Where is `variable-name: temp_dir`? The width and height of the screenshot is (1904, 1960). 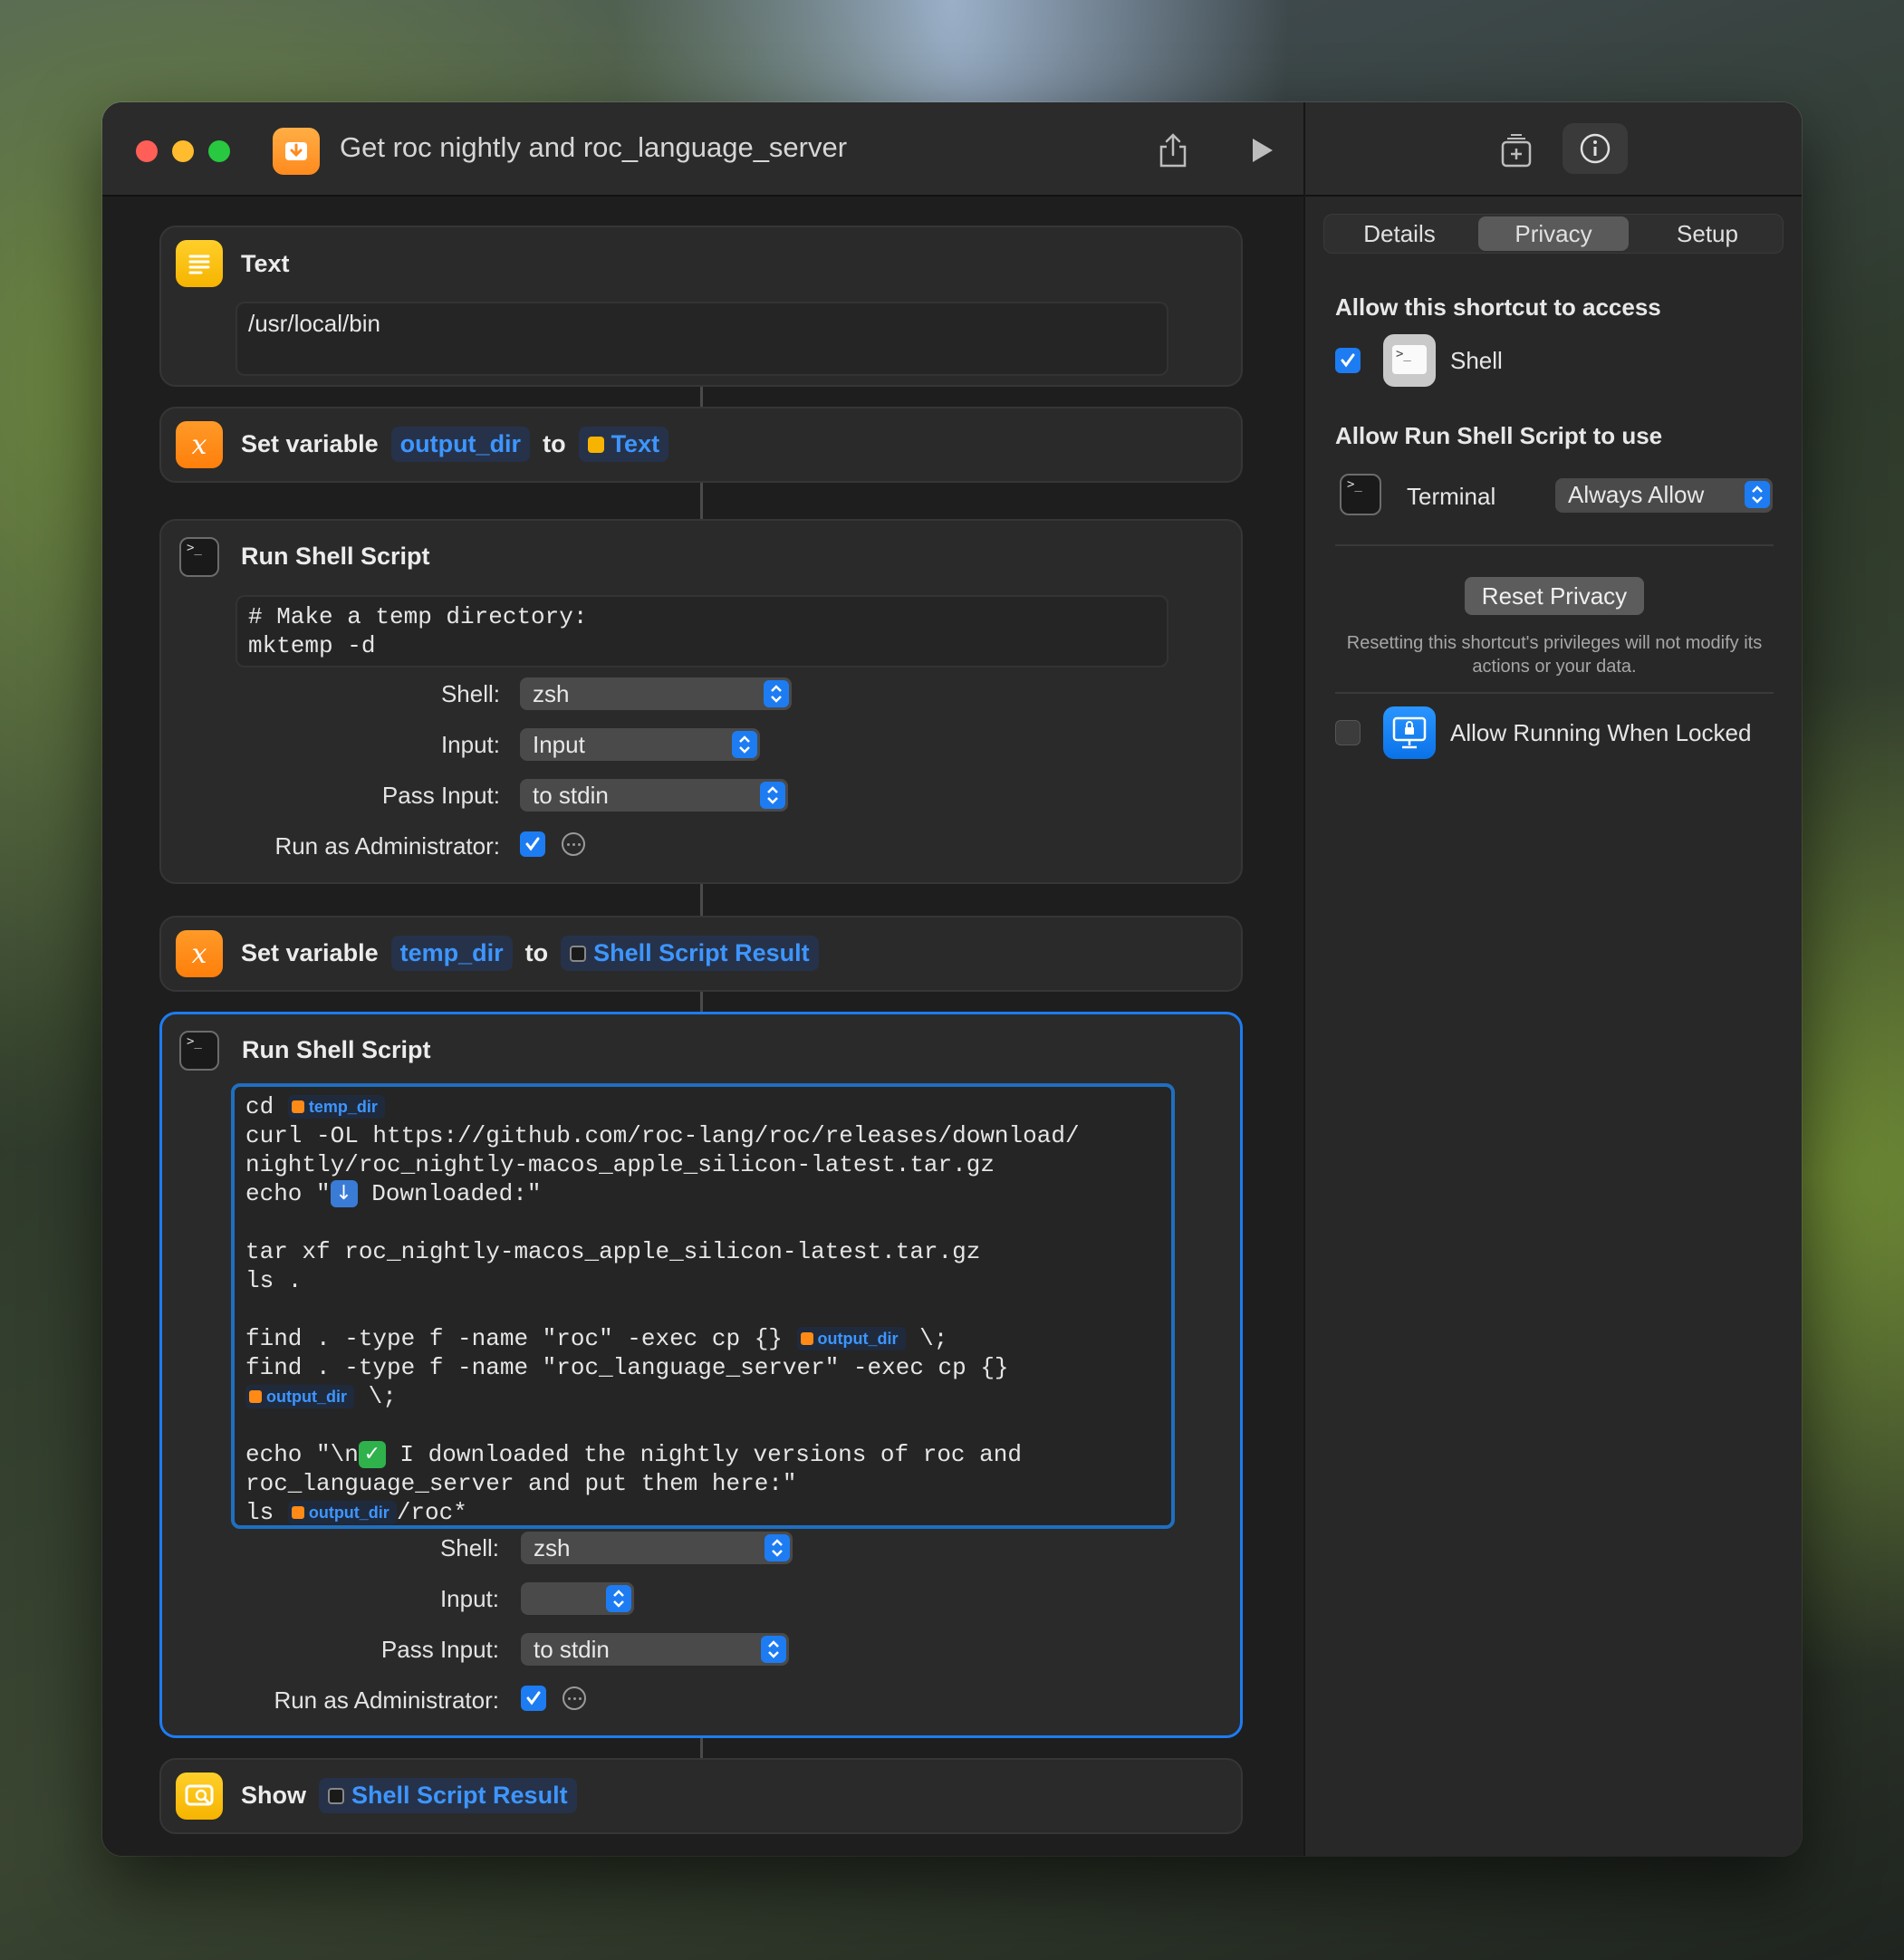
variable-name: temp_dir is located at coordinates (452, 952).